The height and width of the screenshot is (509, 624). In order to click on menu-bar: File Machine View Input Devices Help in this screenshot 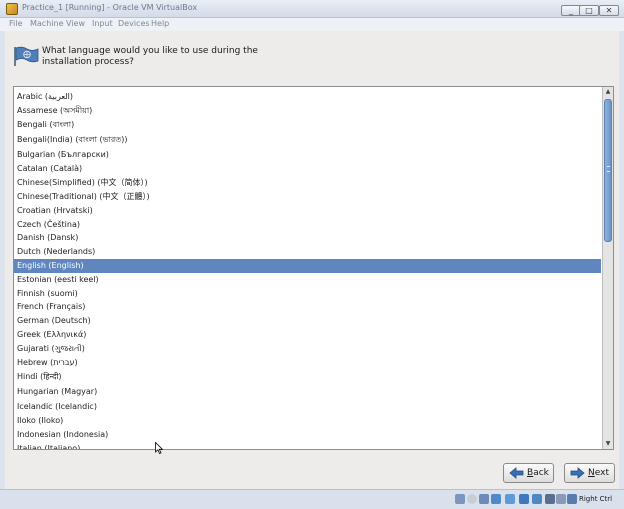, I will do `click(312, 24)`.